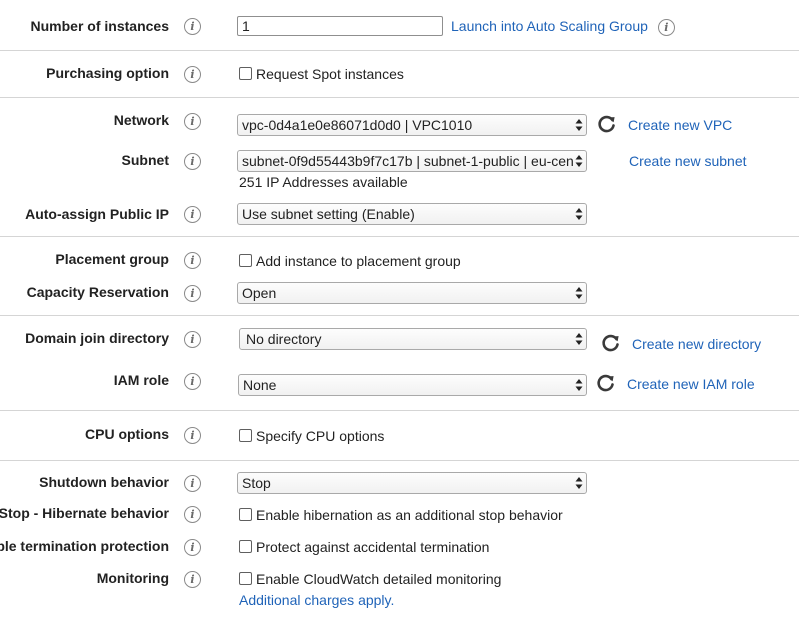  I want to click on placement-group-checkbox, so click(245, 260).